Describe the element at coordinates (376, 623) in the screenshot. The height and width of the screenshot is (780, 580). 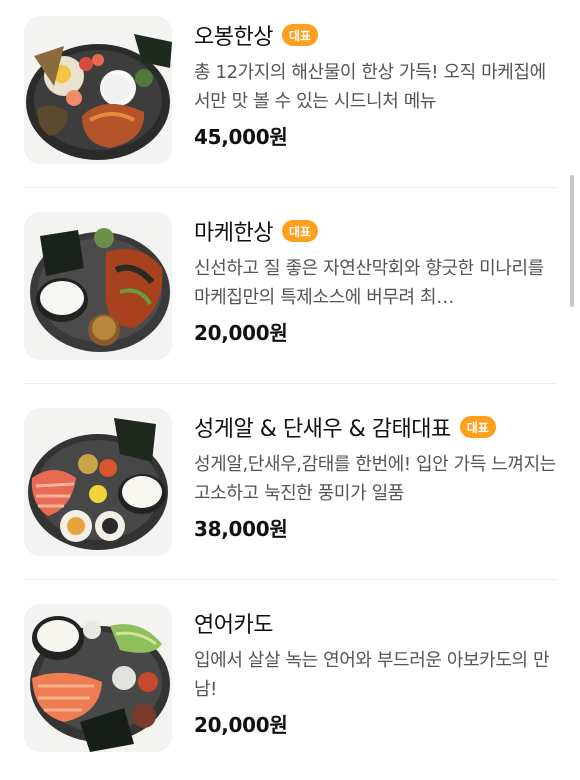
I see `menu-item-title-row: 연어카도` at that location.